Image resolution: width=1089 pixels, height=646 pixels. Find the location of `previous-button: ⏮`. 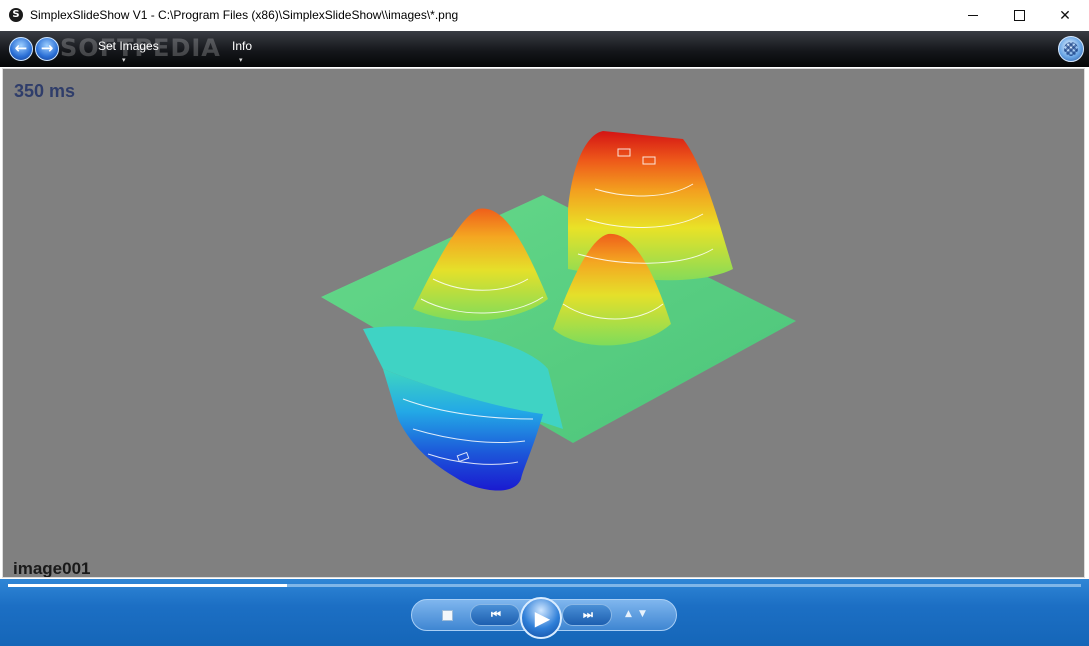

previous-button: ⏮ is located at coordinates (495, 615).